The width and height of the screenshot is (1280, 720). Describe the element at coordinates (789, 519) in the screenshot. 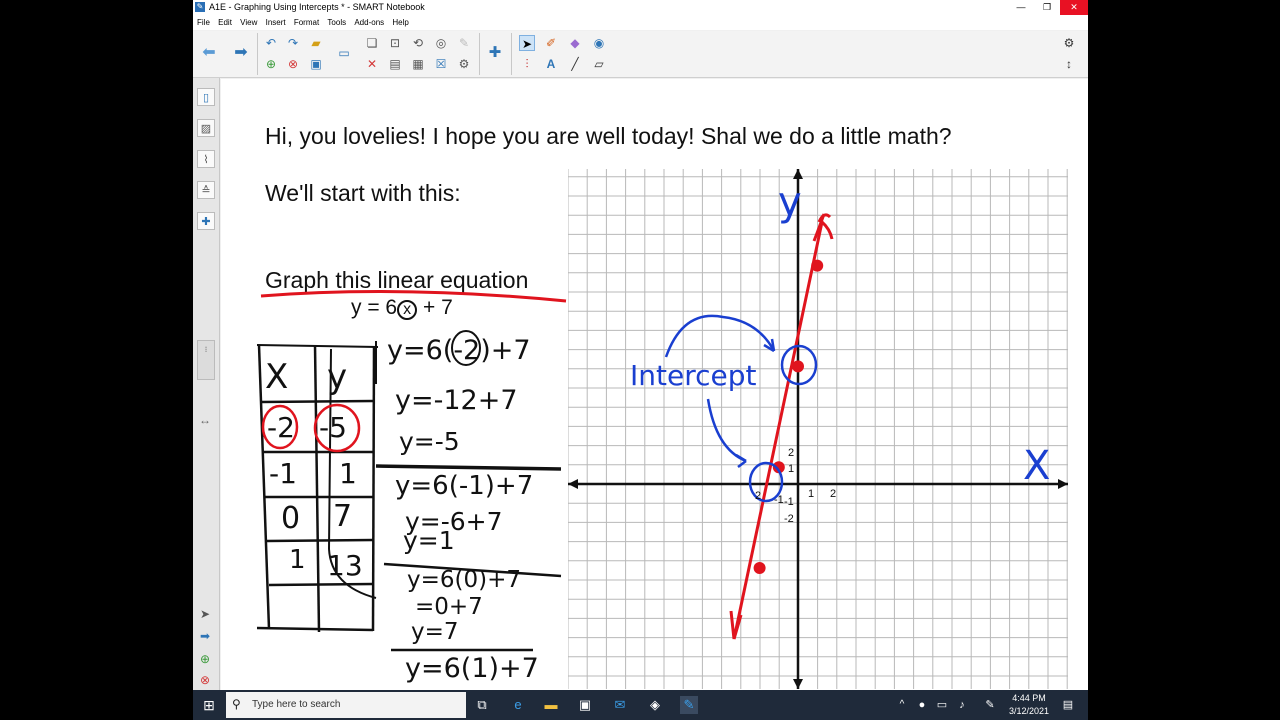

I see `tick-label-4: -2` at that location.